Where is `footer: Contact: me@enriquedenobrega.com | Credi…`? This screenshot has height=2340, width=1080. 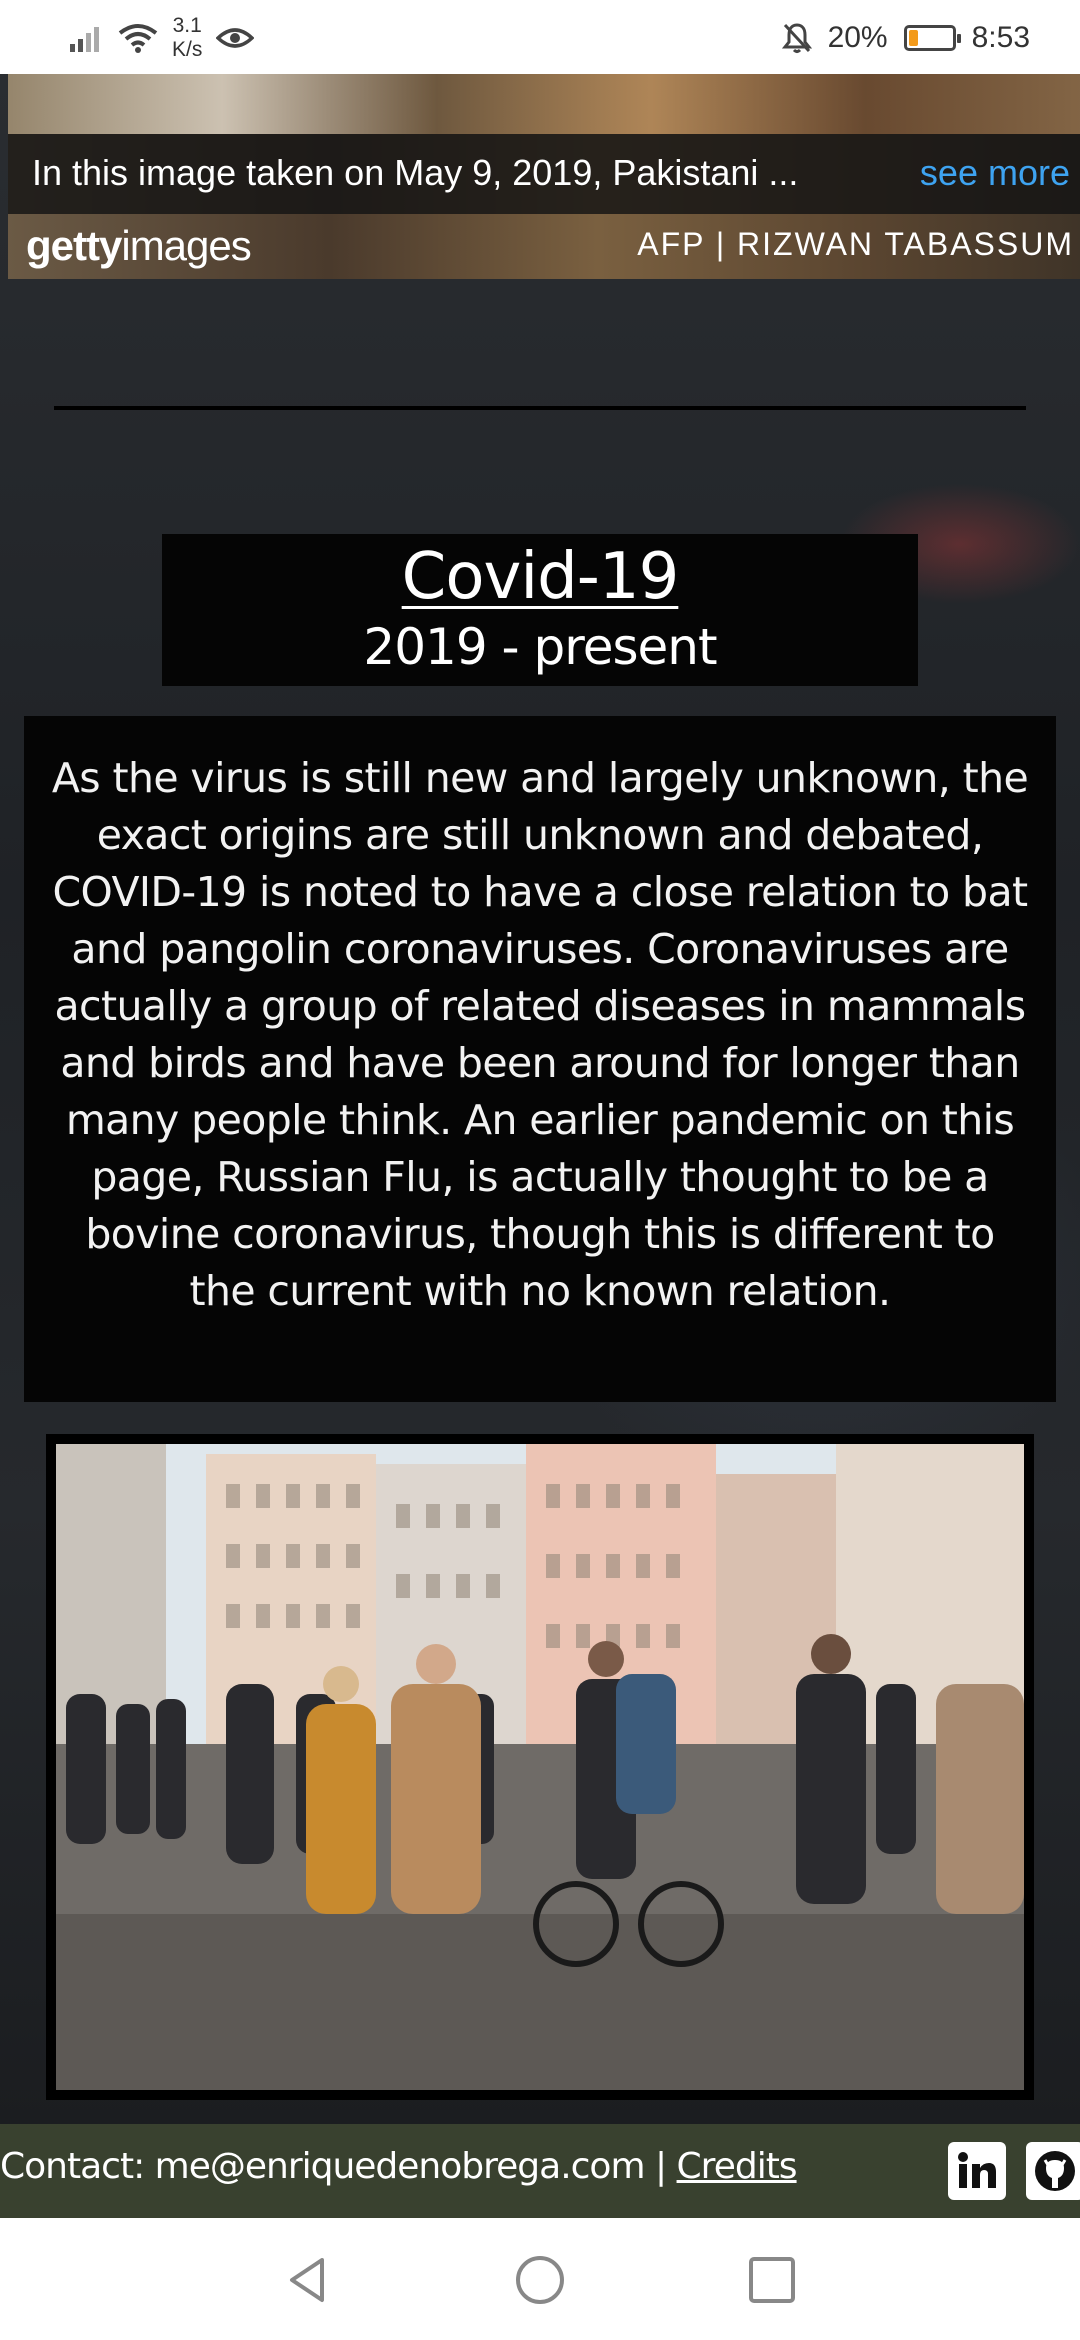 footer: Contact: me@enriquedenobrega.com | Credi… is located at coordinates (540, 2171).